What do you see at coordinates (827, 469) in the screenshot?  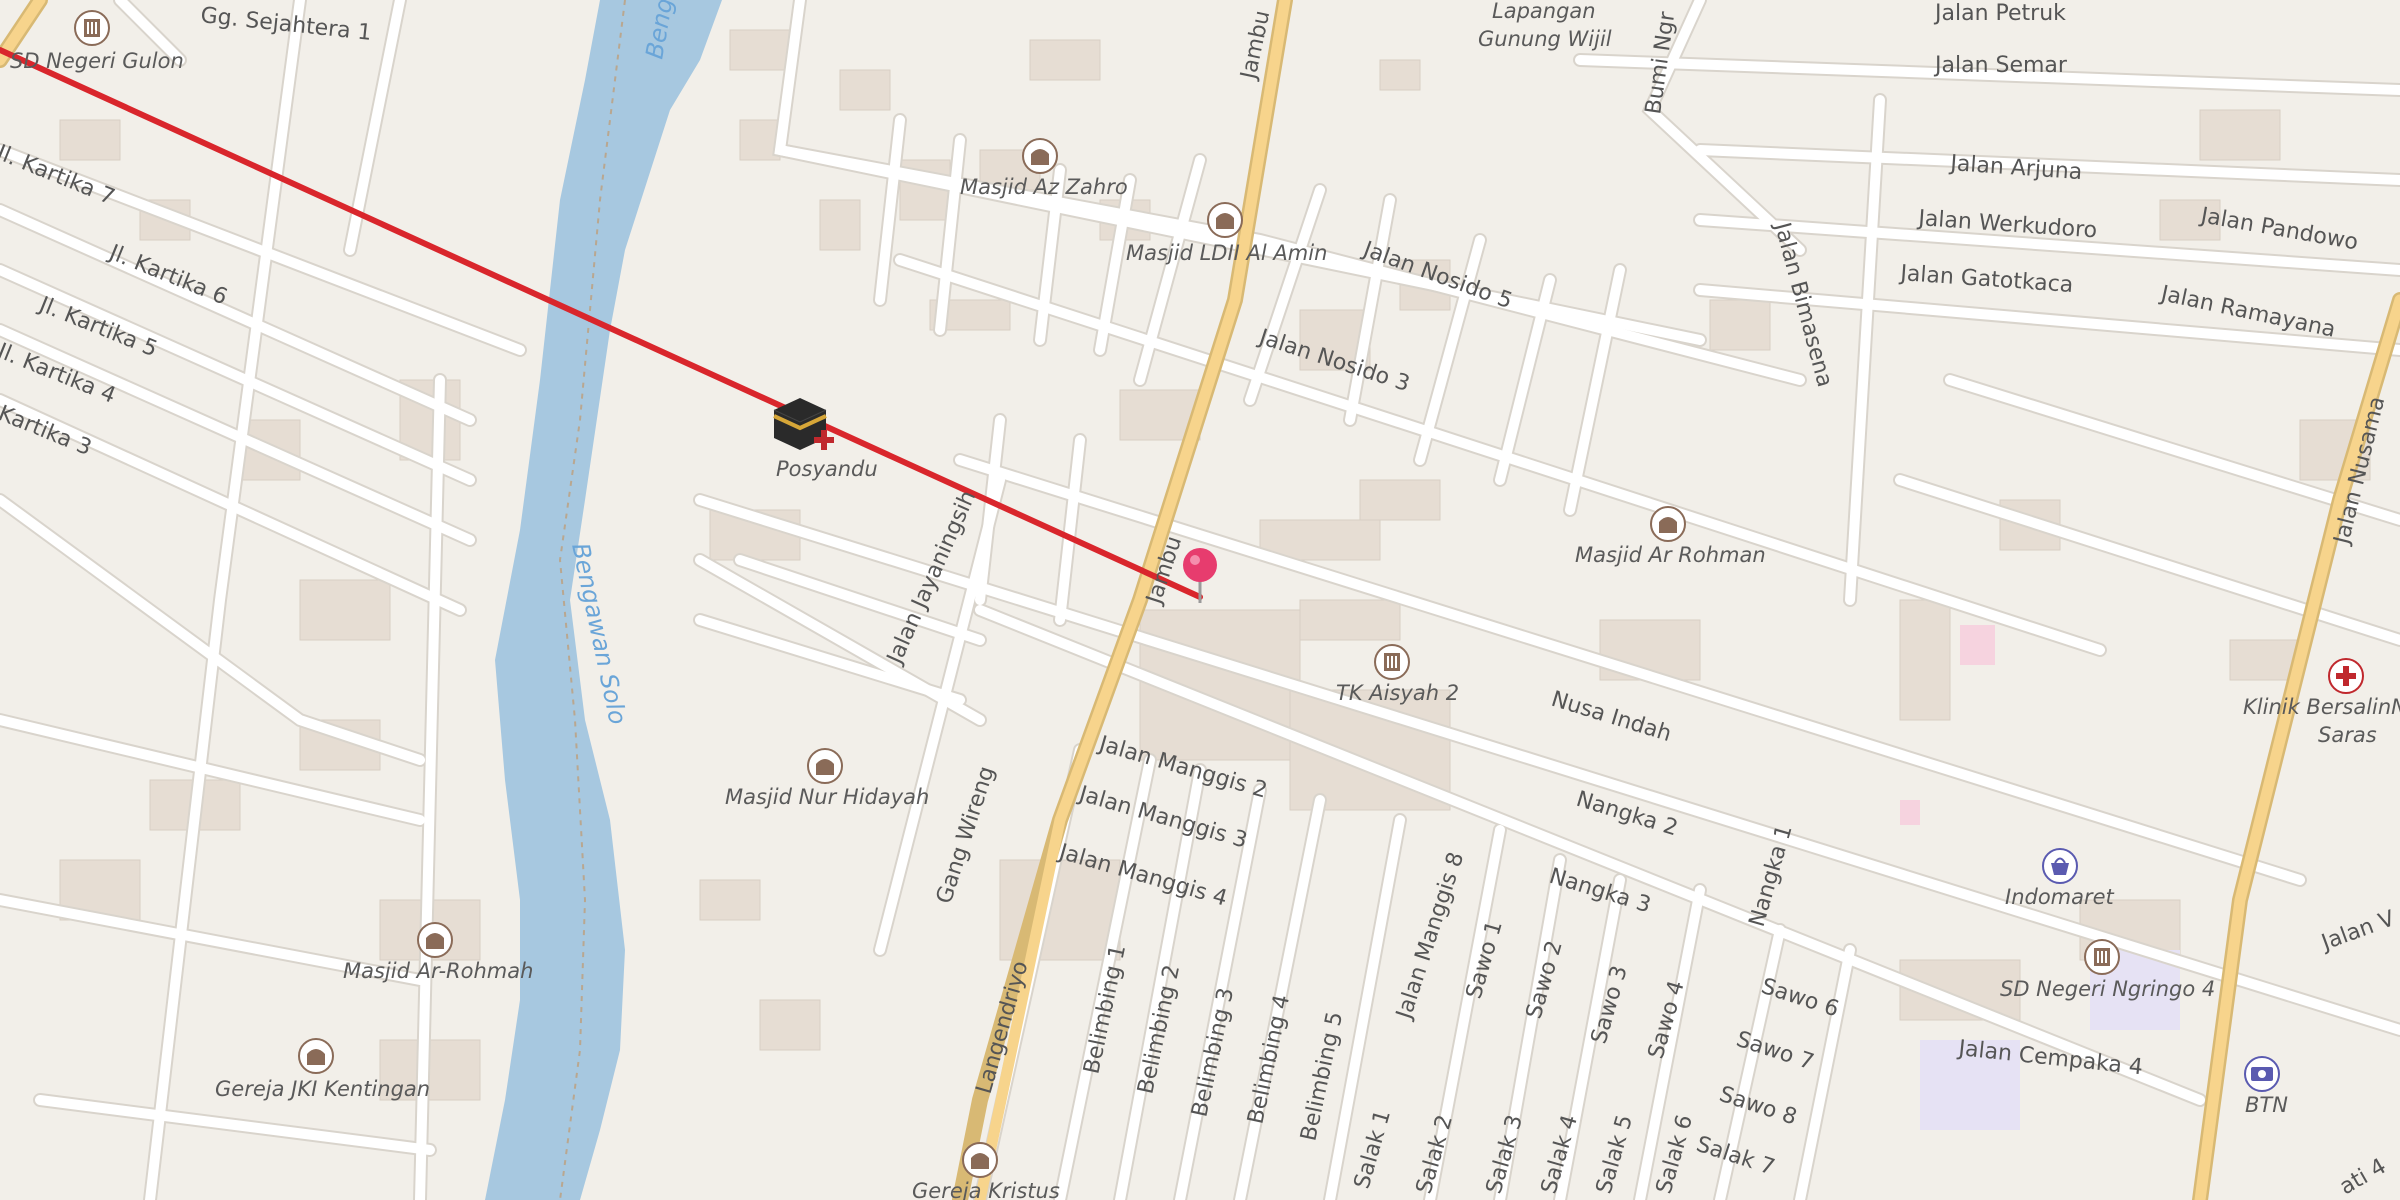 I see `poi-label: Posyandu` at bounding box center [827, 469].